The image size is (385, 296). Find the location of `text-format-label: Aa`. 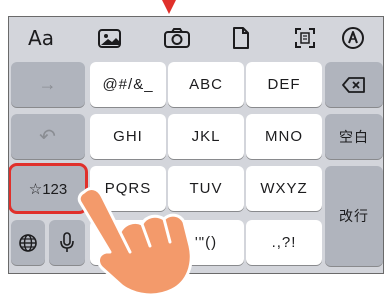

text-format-label: Aa is located at coordinates (41, 38).